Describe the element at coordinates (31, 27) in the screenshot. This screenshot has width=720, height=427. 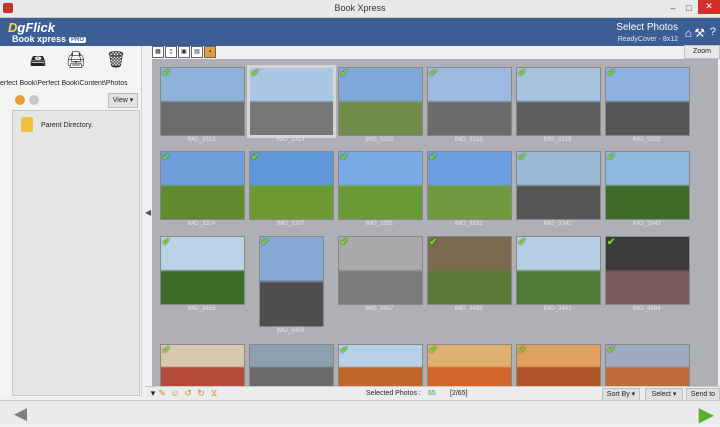
I see `logo: DgFlick` at that location.